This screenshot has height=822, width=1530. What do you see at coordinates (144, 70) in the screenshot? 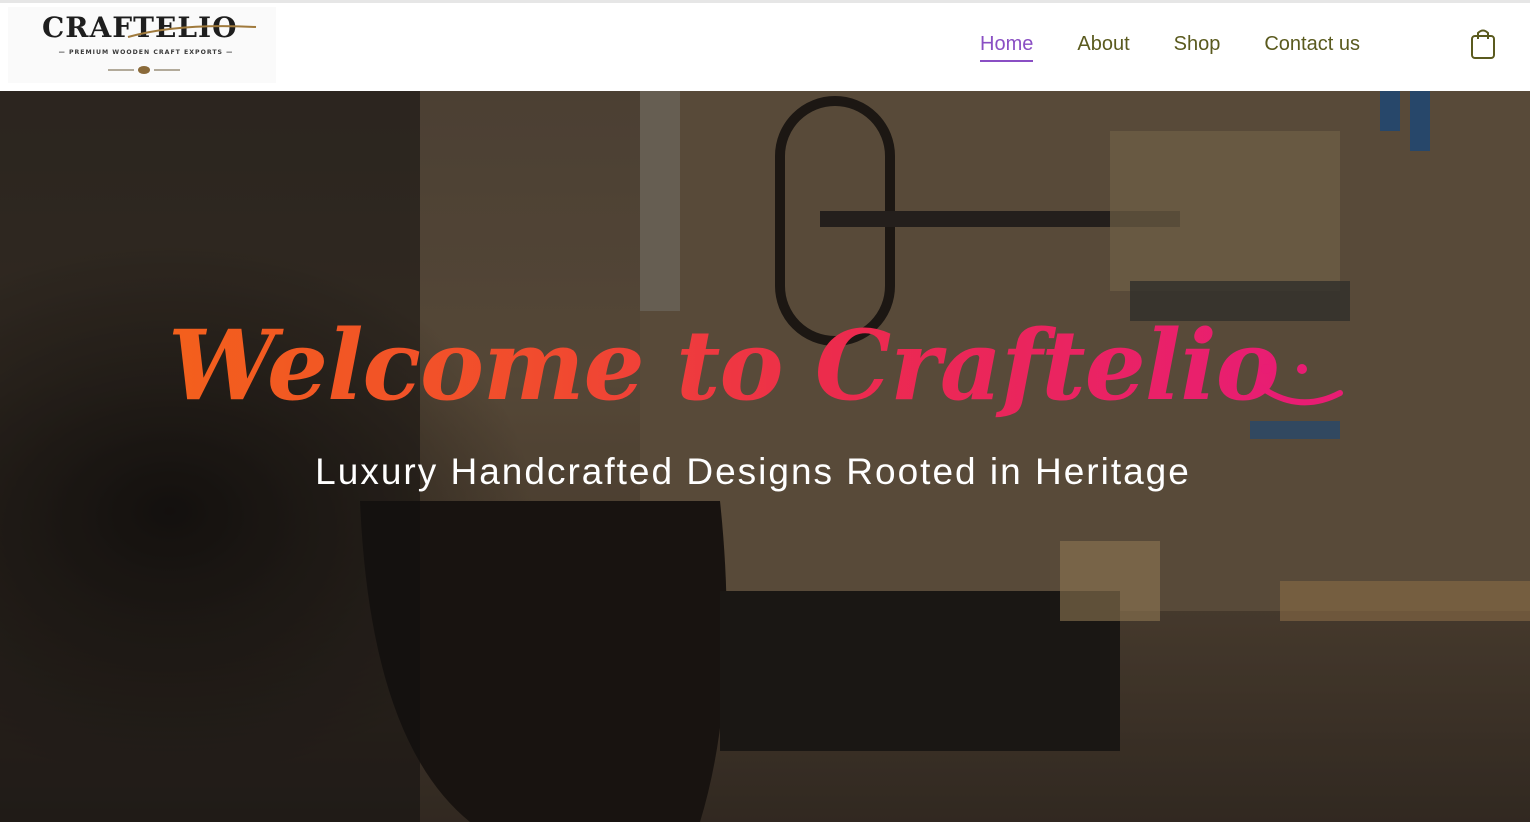
I see `leaf-ornament-icon` at bounding box center [144, 70].